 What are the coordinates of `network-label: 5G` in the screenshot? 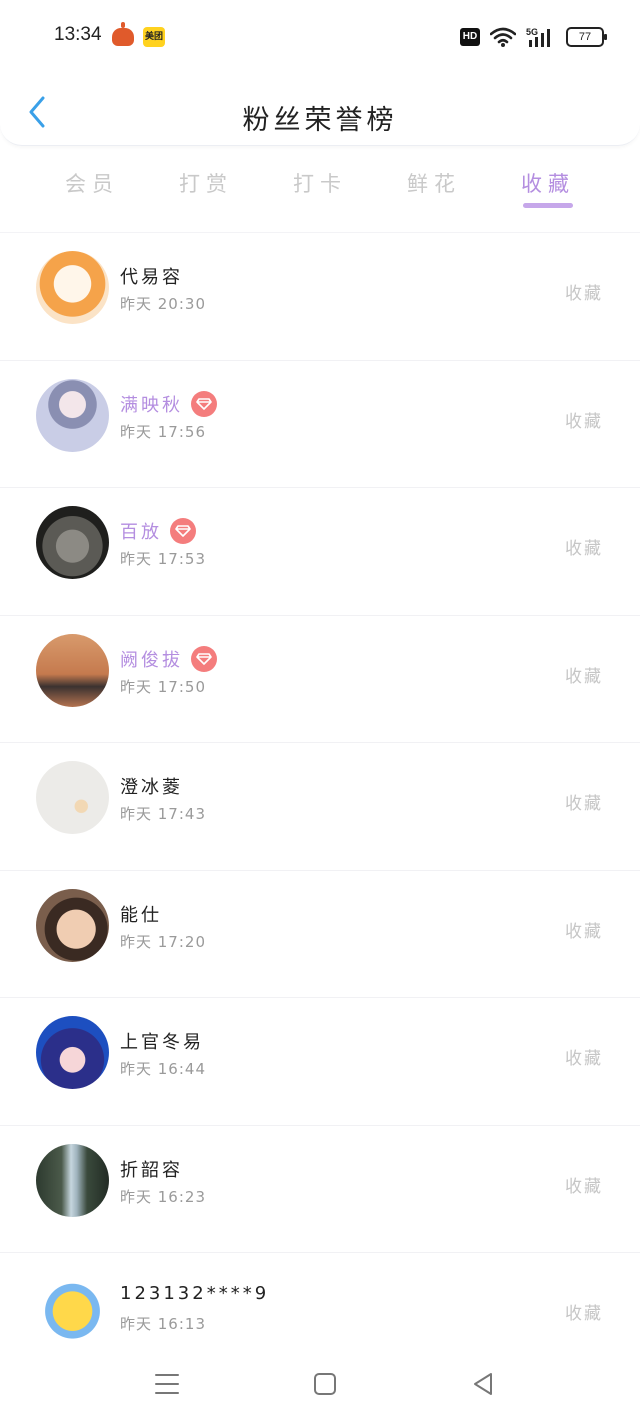 It's located at (532, 32).